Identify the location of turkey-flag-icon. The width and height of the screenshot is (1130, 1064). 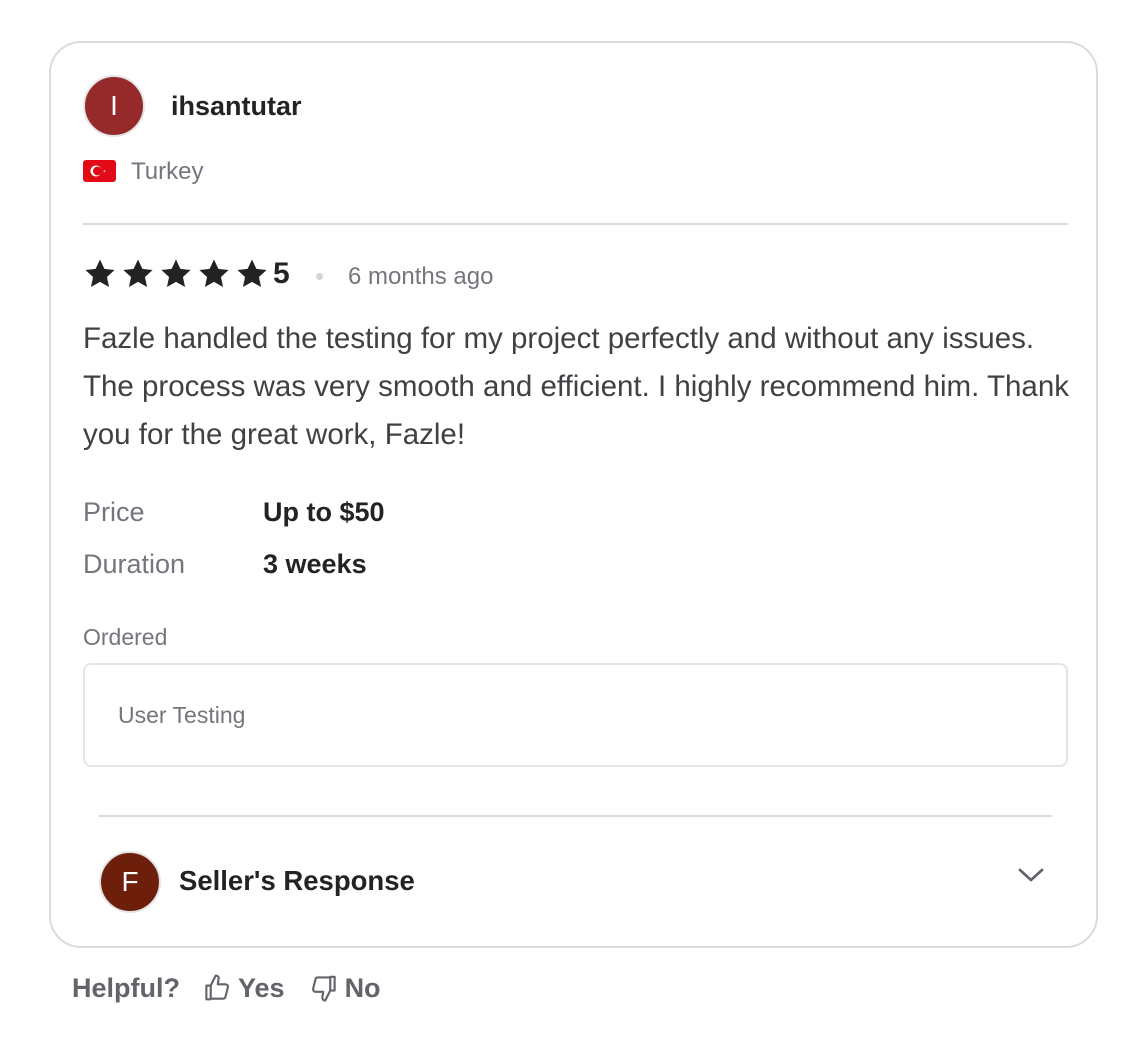
(99, 171).